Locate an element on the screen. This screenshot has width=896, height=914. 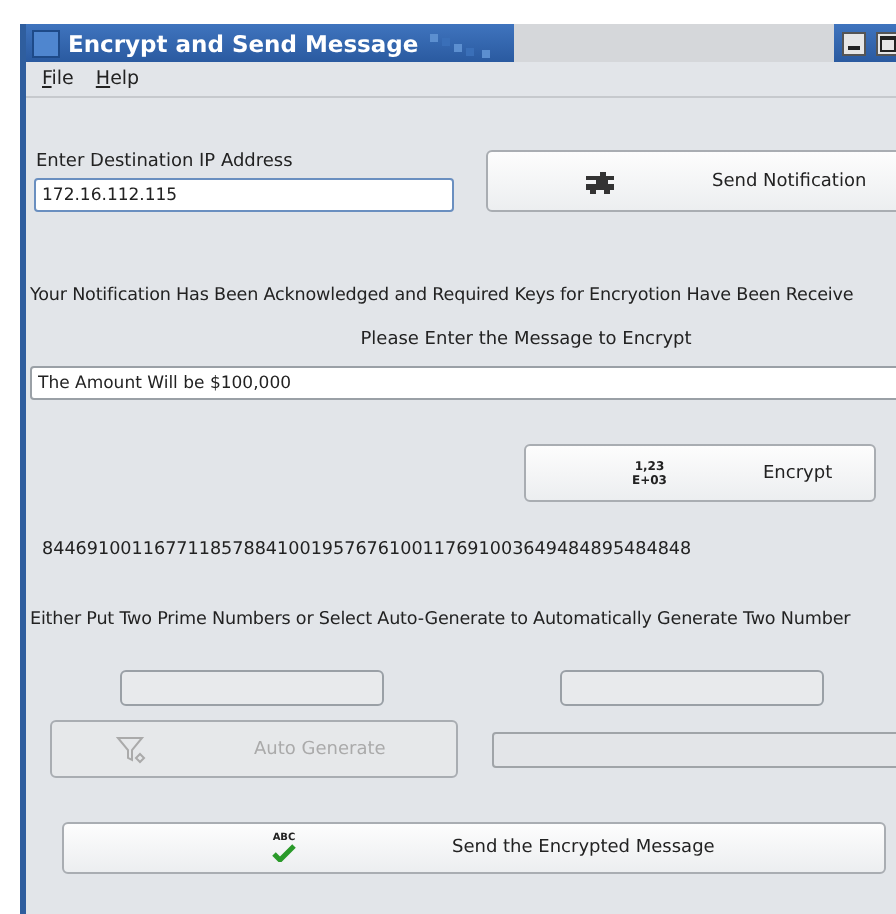
notification-text: Your Notification Has Been Acknowledged and Required Keys for Encryotion Have Been Receive is located at coordinates (443, 296).